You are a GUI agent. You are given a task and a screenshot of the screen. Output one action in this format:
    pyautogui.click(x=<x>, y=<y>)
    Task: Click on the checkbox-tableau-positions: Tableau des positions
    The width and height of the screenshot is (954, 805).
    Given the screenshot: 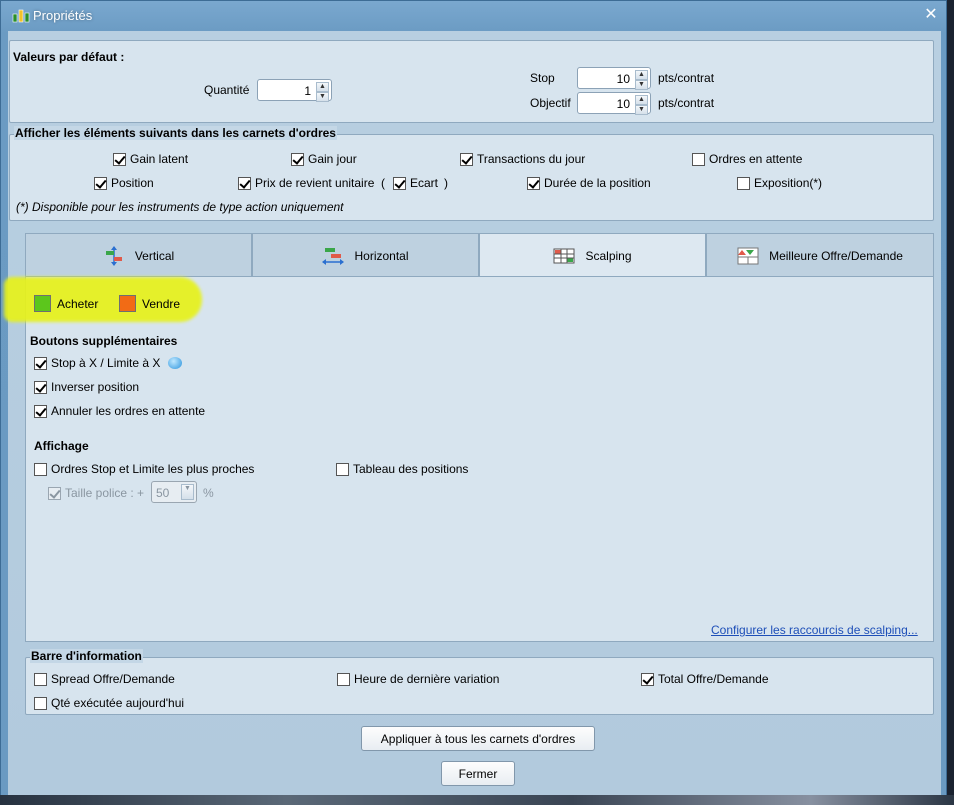 What is the action you would take?
    pyautogui.click(x=402, y=469)
    